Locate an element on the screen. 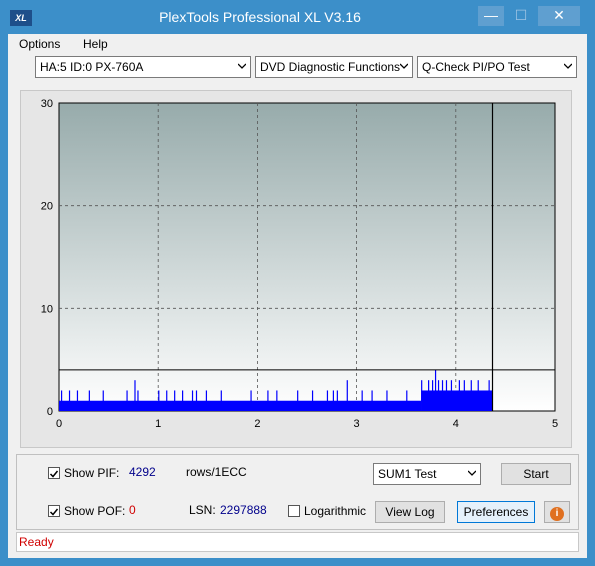 The height and width of the screenshot is (566, 595). show-pif-checkbox is located at coordinates (54, 473).